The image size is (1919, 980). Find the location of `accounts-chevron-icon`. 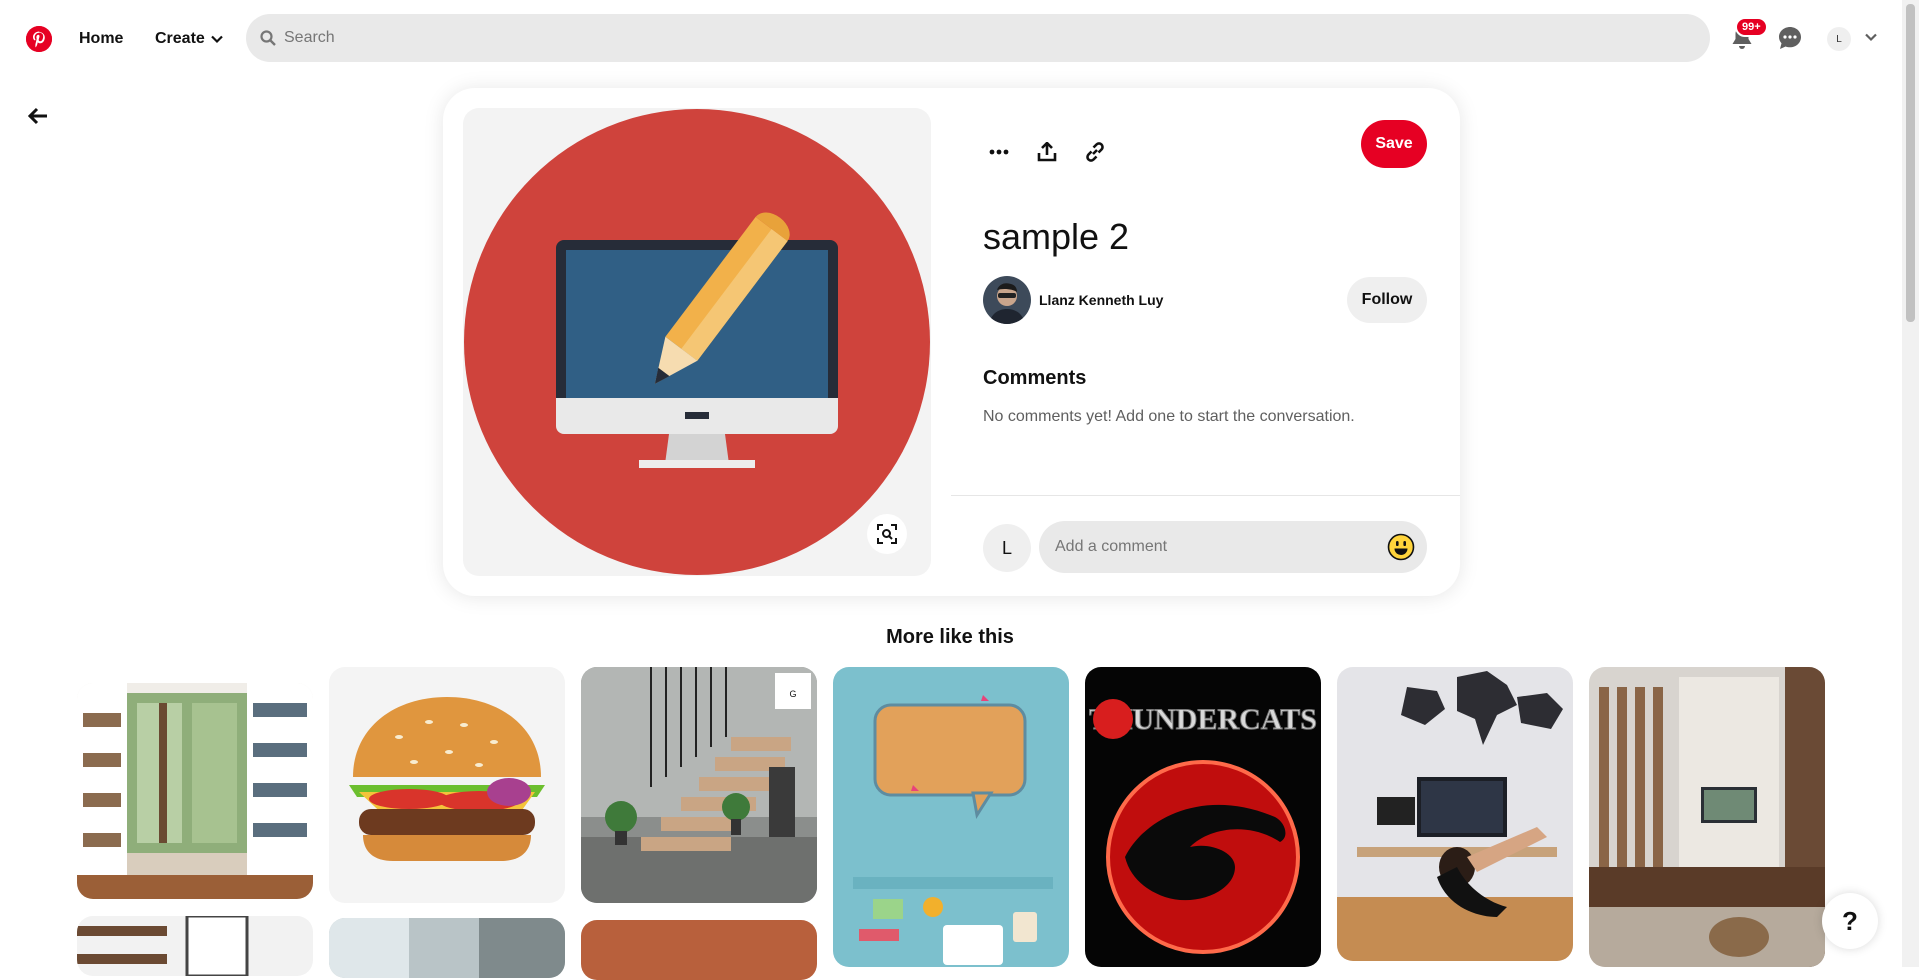

accounts-chevron-icon is located at coordinates (1871, 39).